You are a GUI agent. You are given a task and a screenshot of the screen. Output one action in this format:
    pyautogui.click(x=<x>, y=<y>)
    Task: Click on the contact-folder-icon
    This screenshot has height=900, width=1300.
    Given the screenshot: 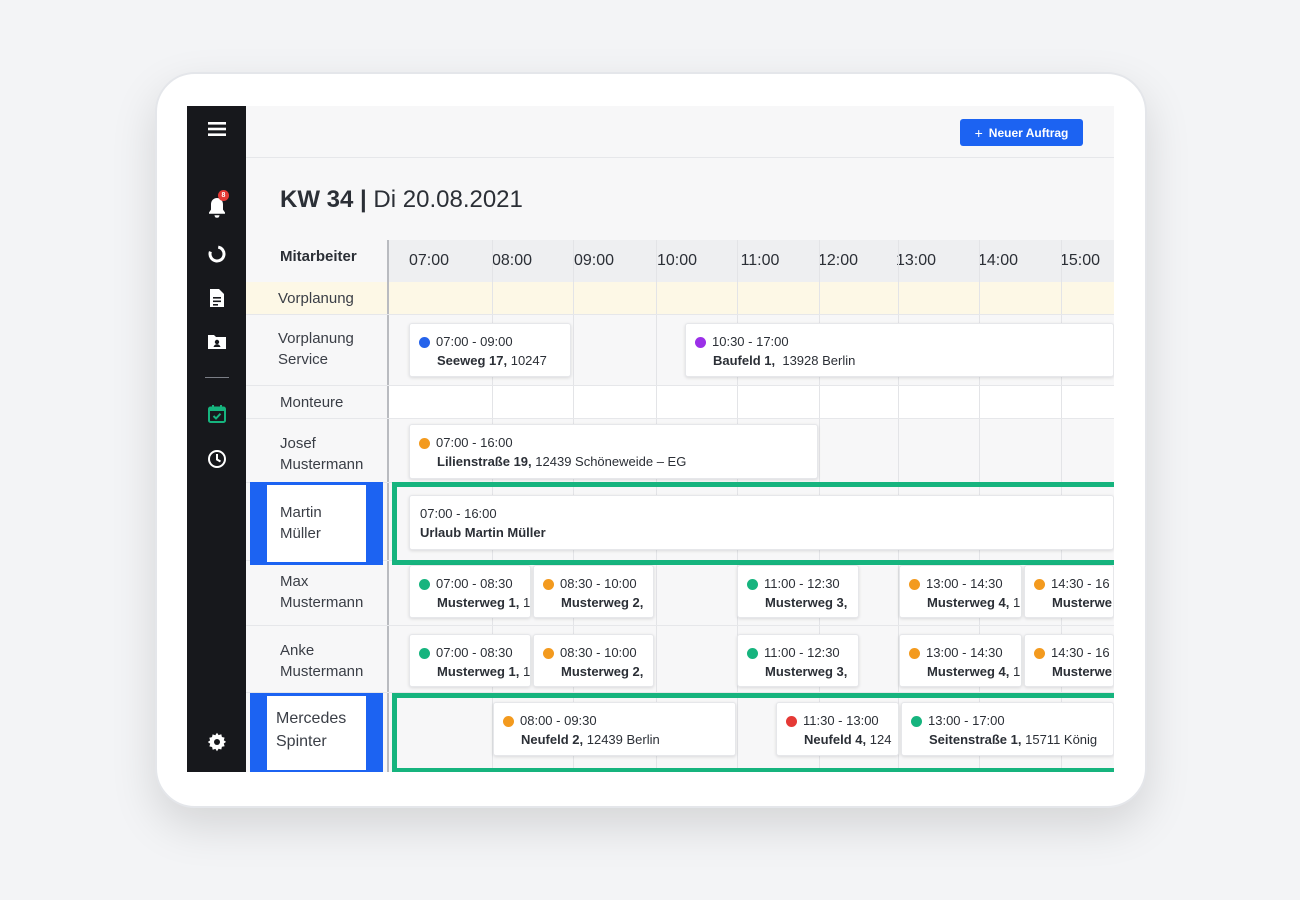 What is the action you would take?
    pyautogui.click(x=216, y=341)
    